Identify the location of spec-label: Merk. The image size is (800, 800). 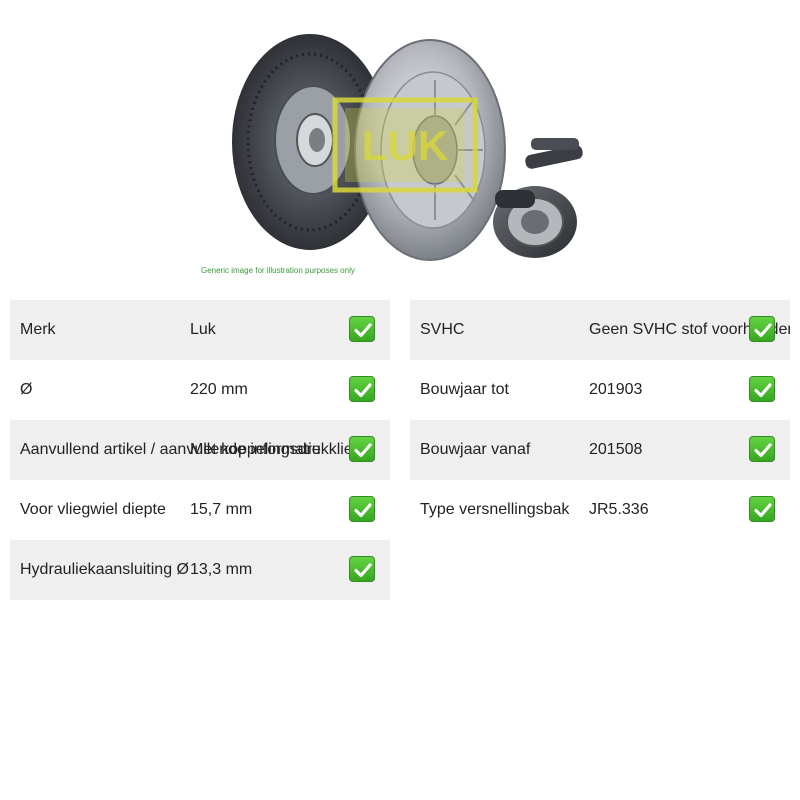
(38, 329).